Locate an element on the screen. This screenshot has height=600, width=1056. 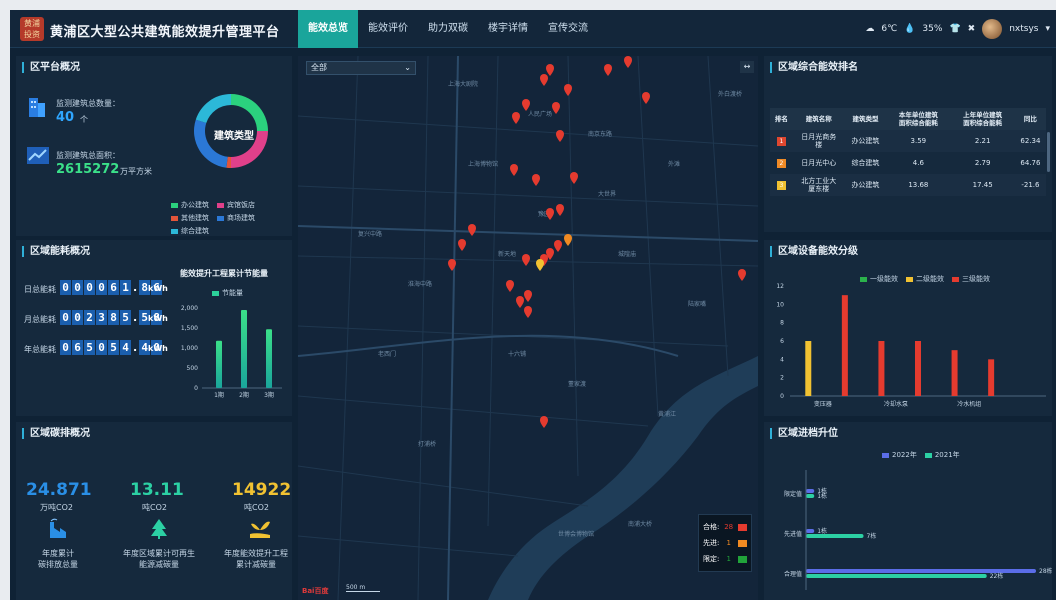
main-nav: 能效总览 能效评价 助力双碳 楼宇详情 宣传交流 is located at coordinates (448, 29).